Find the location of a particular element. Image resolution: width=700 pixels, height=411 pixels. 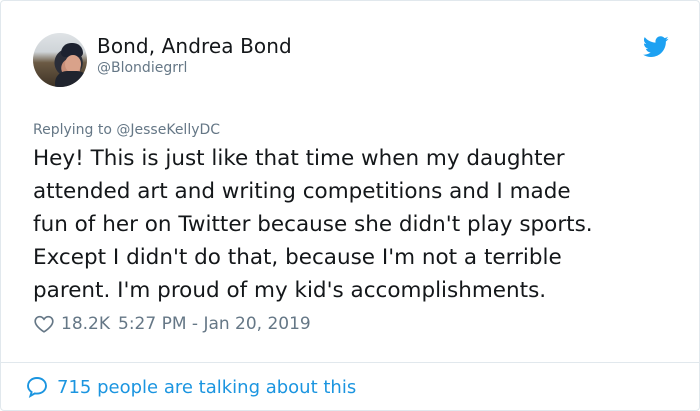

reply-to-handle-link: @JesseKellyDC is located at coordinates (168, 130).